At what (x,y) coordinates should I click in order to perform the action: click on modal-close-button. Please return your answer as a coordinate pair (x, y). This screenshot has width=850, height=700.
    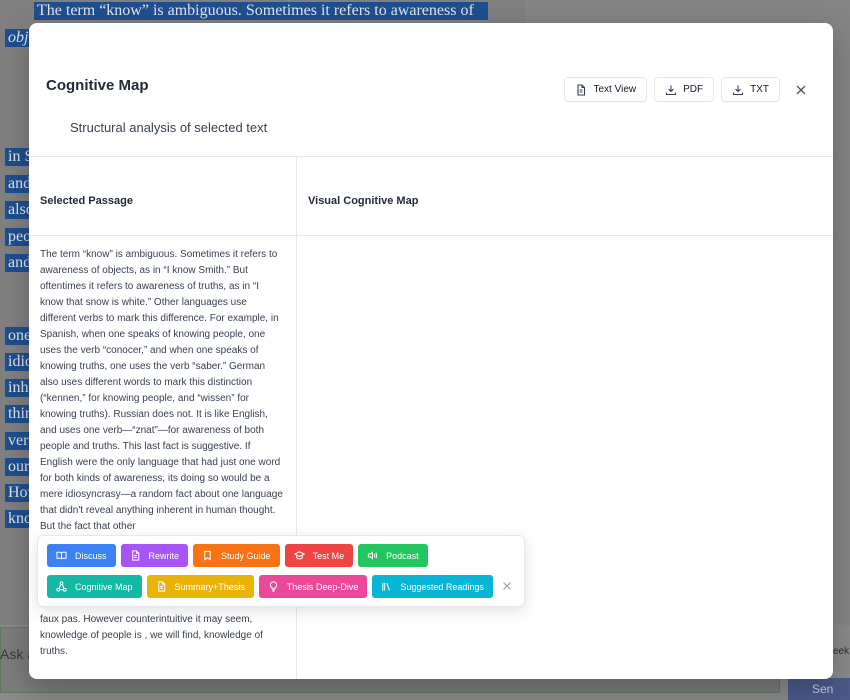
    Looking at the image, I should click on (801, 90).